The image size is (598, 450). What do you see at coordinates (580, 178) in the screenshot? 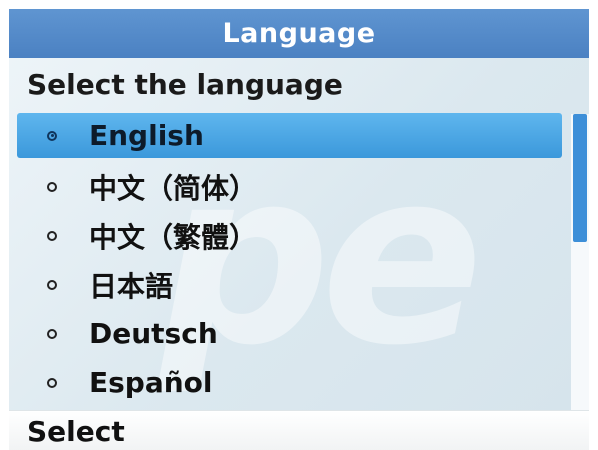
I see `scroll-thumb` at bounding box center [580, 178].